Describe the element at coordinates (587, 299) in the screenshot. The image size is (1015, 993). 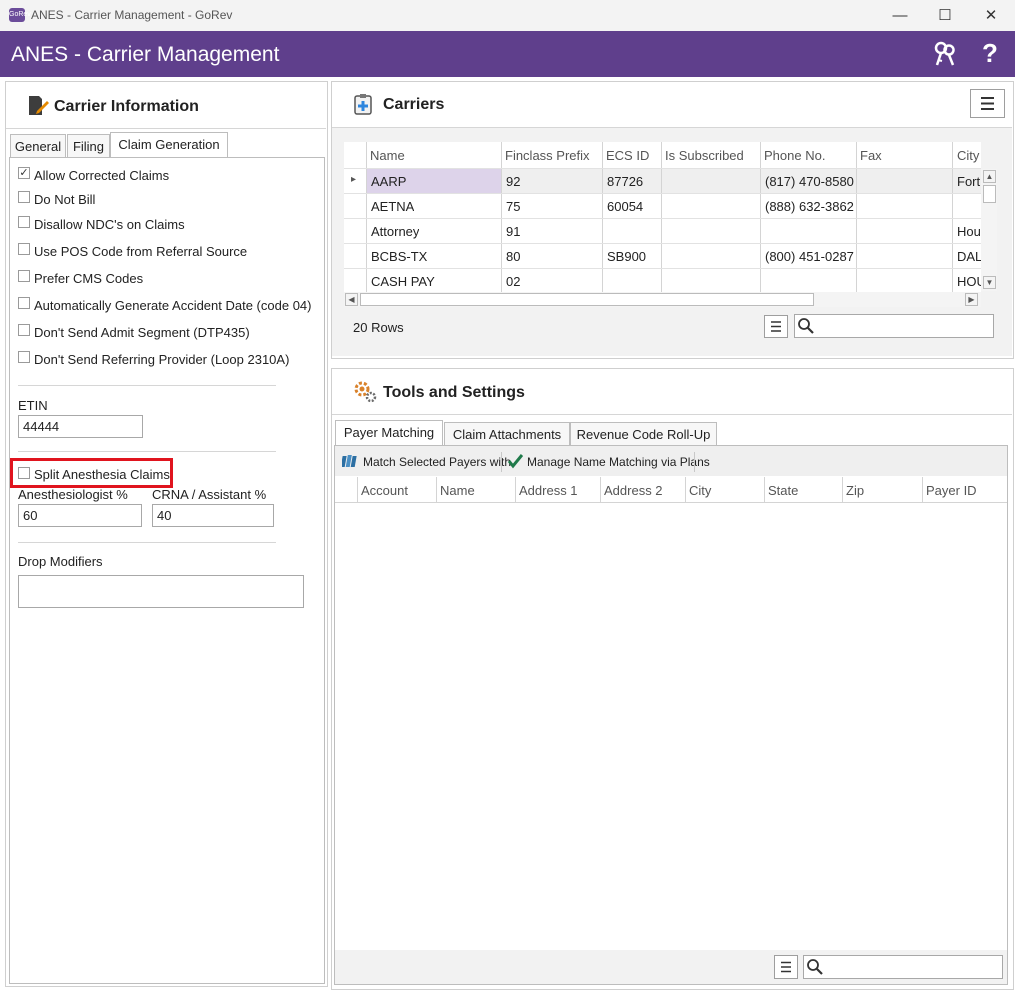
I see `horizontal-scroll-thumb` at that location.